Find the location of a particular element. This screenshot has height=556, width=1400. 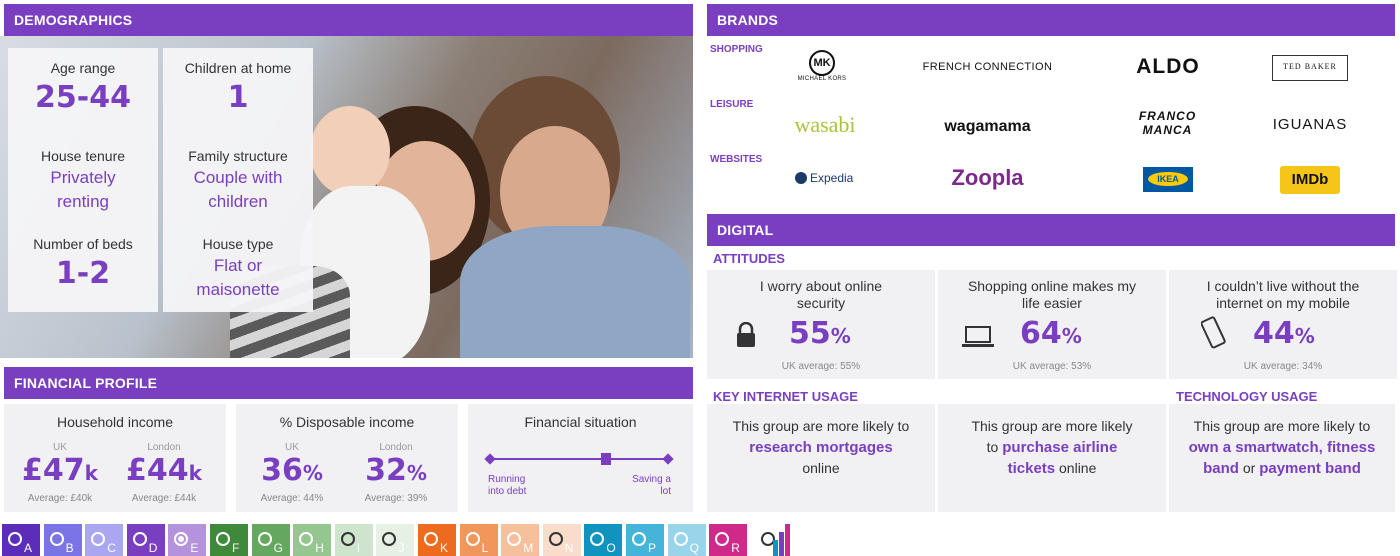

income-uk-avg: Average: £40k is located at coordinates (60, 498).